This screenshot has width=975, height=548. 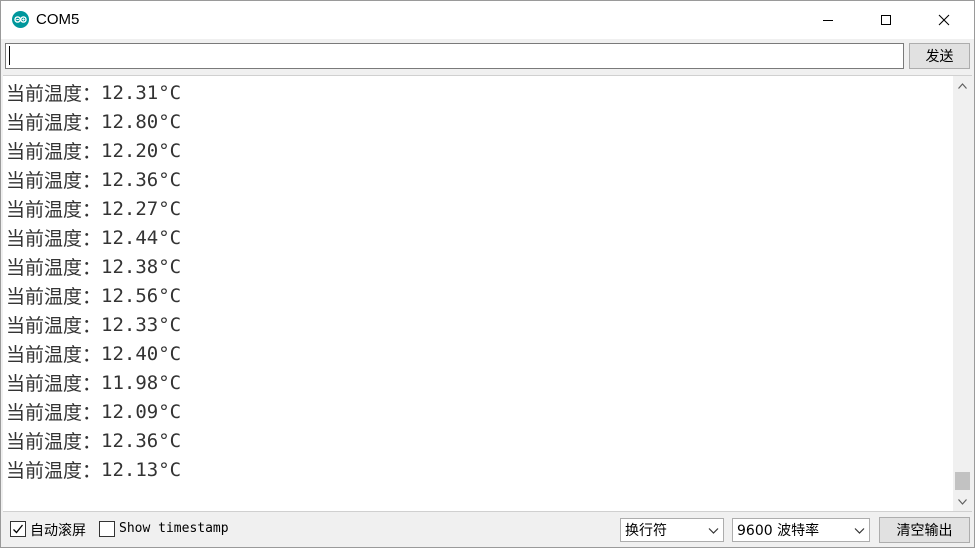 I want to click on scroll-down-button, so click(x=962, y=501).